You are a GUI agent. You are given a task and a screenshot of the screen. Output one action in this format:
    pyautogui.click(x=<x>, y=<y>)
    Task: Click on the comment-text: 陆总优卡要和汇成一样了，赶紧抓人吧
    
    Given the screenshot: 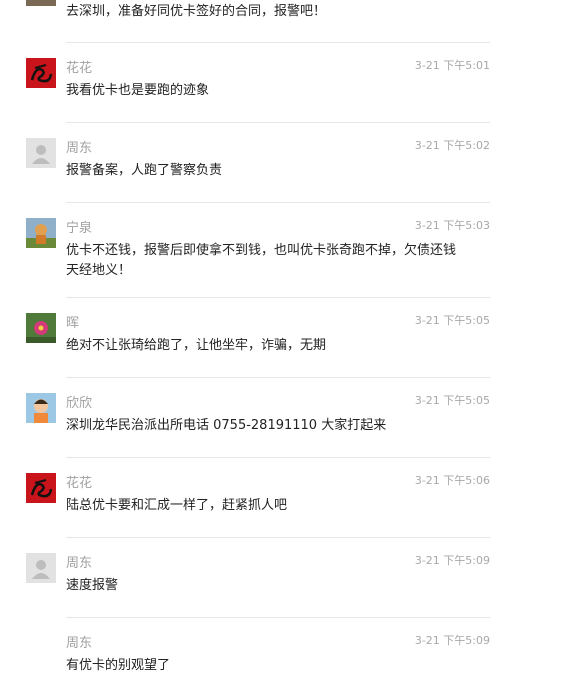 What is the action you would take?
    pyautogui.click(x=177, y=505)
    